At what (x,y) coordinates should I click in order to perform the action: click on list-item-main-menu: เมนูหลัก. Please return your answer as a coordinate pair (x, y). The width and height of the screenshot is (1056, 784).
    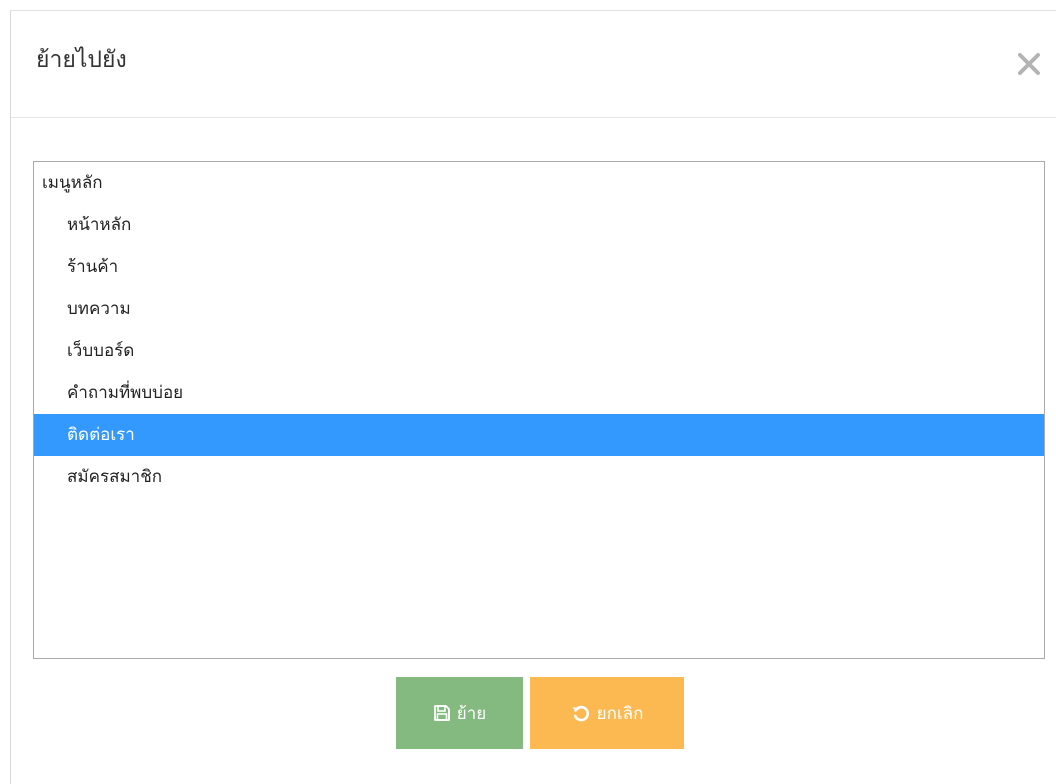
    Looking at the image, I should click on (539, 183).